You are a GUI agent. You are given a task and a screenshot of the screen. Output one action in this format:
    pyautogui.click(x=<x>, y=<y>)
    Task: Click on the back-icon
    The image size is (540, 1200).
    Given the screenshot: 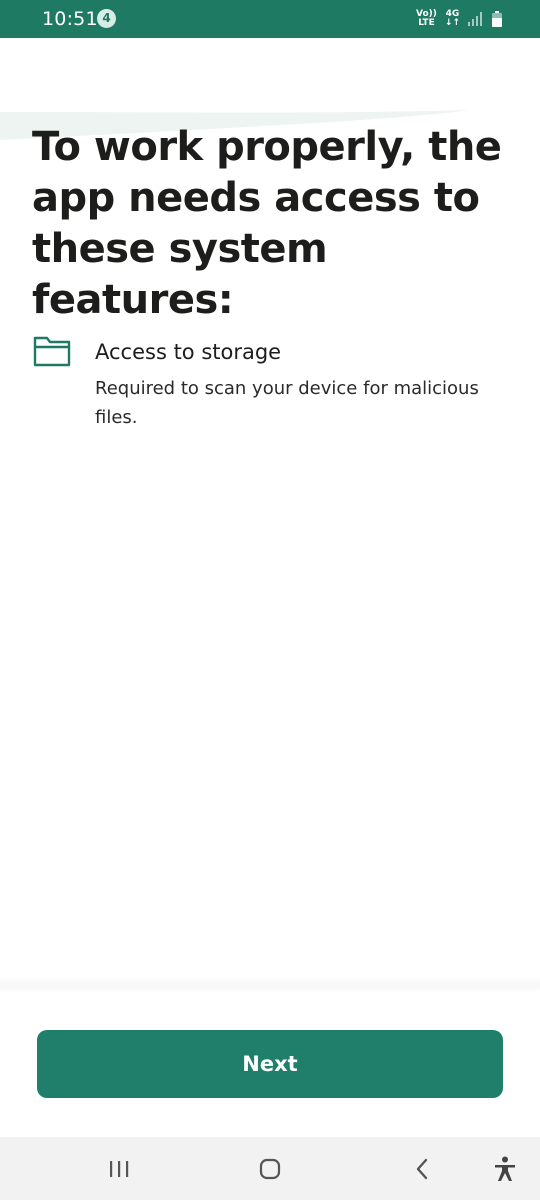 What is the action you would take?
    pyautogui.click(x=422, y=1168)
    